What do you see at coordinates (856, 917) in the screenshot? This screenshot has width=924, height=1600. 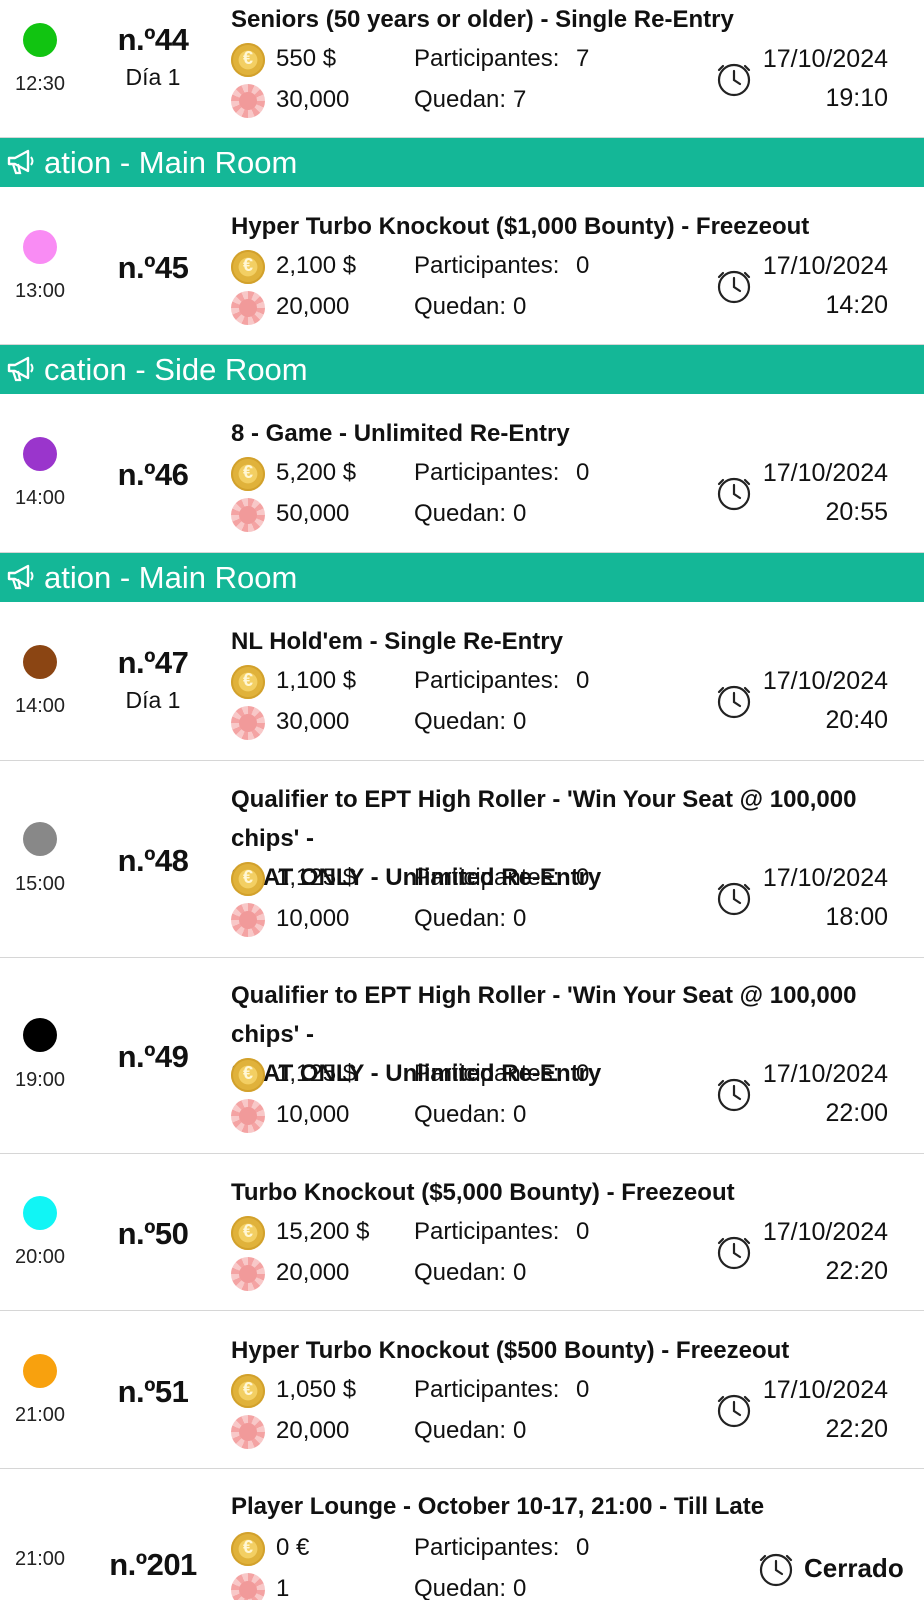 I see `end-time: 18:00` at bounding box center [856, 917].